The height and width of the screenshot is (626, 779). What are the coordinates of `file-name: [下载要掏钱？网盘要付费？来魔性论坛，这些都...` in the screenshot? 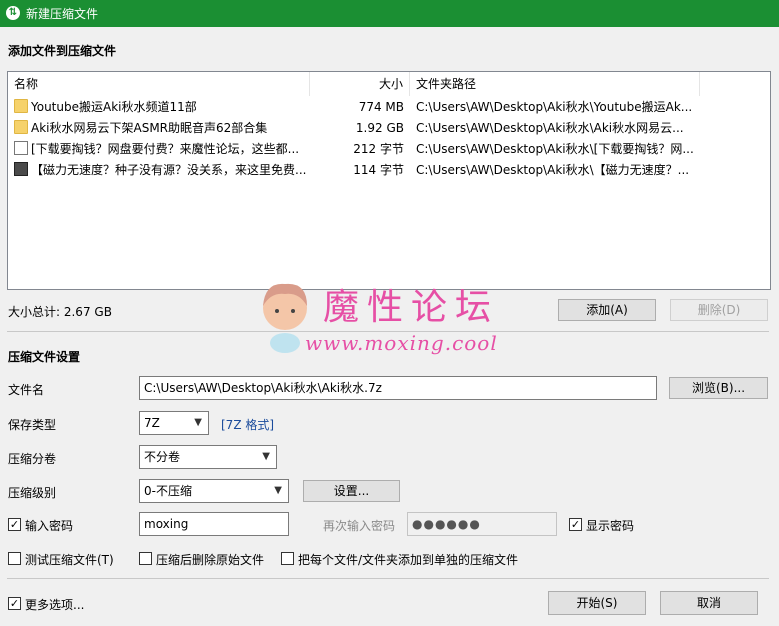 It's located at (165, 149).